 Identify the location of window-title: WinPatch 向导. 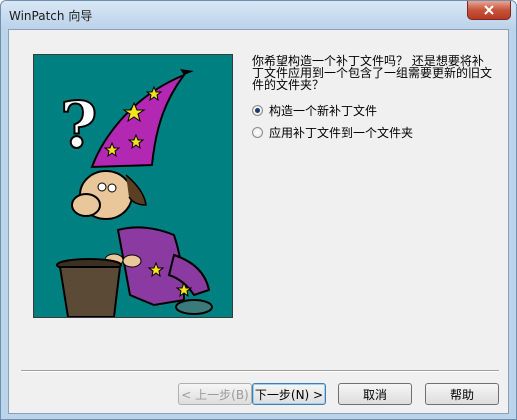
(51, 16).